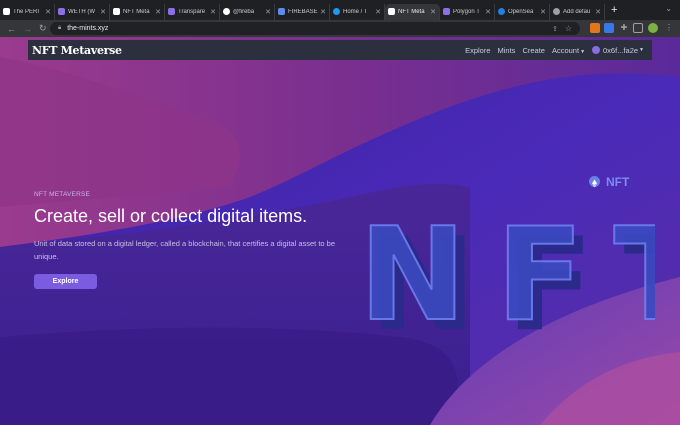  I want to click on url-toolbar: ← → ↻ 🔒︎ the-mints.xyz ⇪ ☆ ✚ ⋮, so click(340, 28).